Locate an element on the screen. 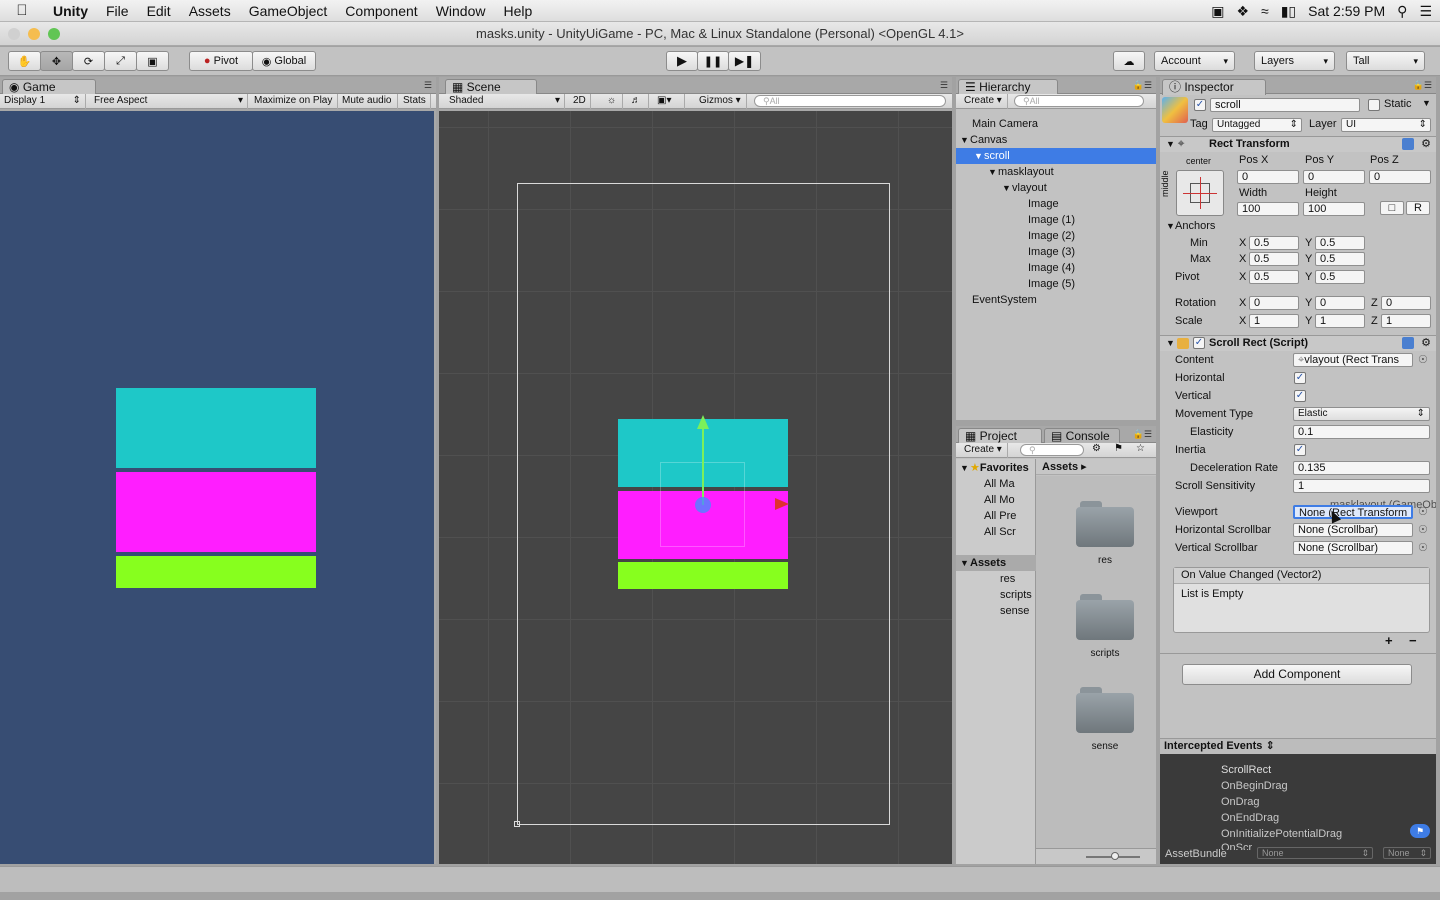  tree-favorites: ▼★Favorites is located at coordinates (996, 468).